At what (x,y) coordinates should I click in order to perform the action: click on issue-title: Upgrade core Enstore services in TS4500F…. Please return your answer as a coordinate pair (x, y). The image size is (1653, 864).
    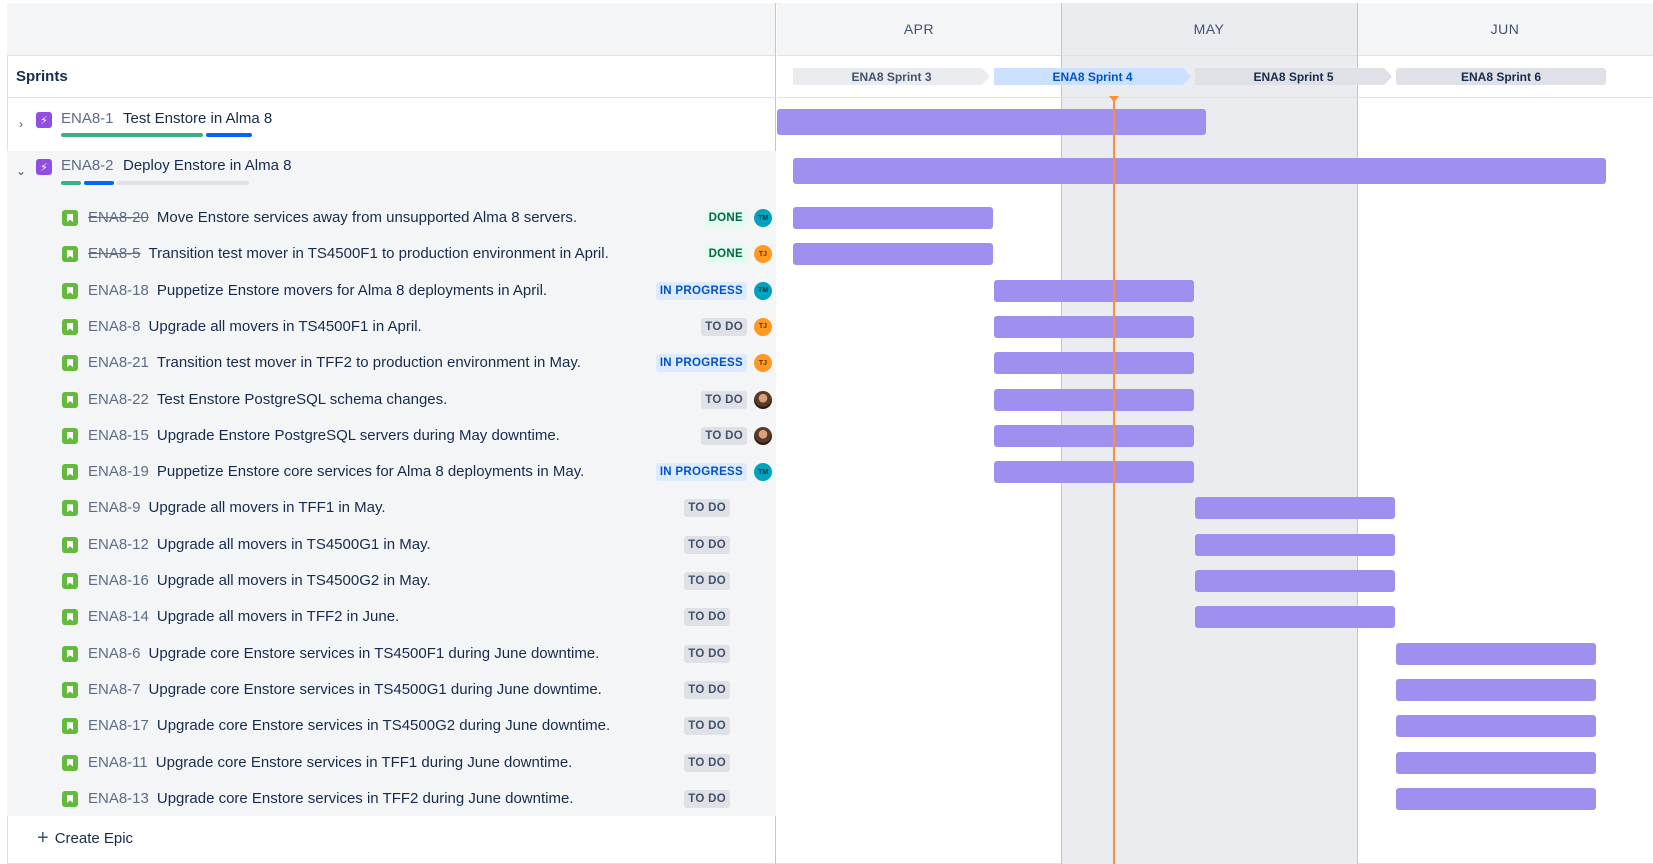
    Looking at the image, I should click on (374, 653).